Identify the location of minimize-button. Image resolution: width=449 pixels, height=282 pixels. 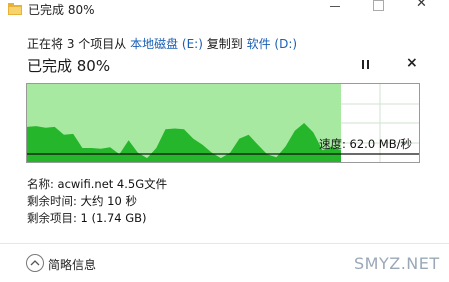
(336, 7).